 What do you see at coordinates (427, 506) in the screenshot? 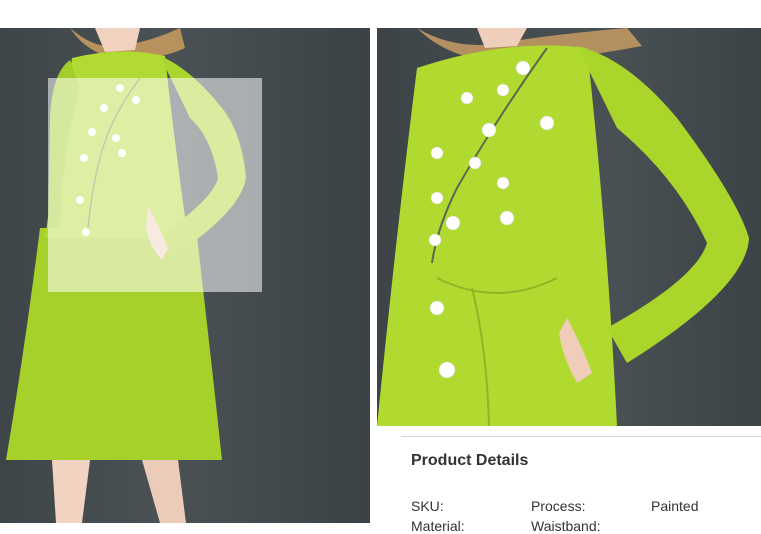
I see `spec-label-sku: SKU:` at bounding box center [427, 506].